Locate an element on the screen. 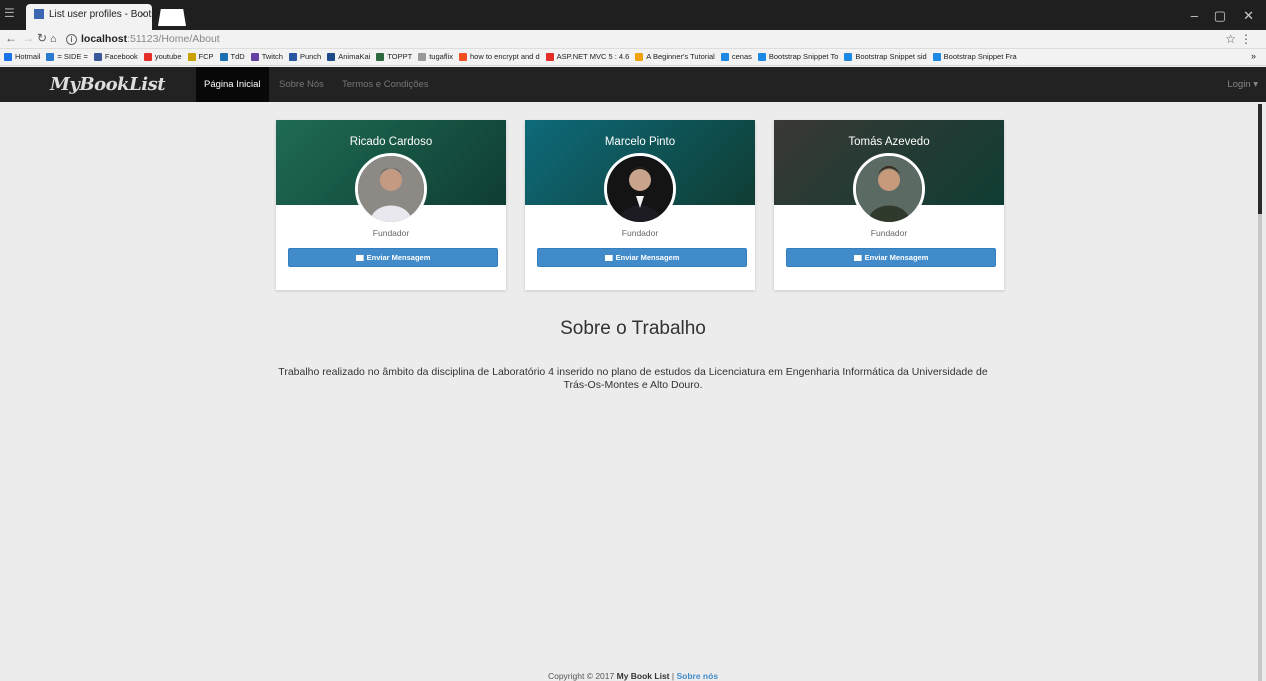  profile-card: Marcelo Pinto Fundador Enviar Mensagem is located at coordinates (640, 205).